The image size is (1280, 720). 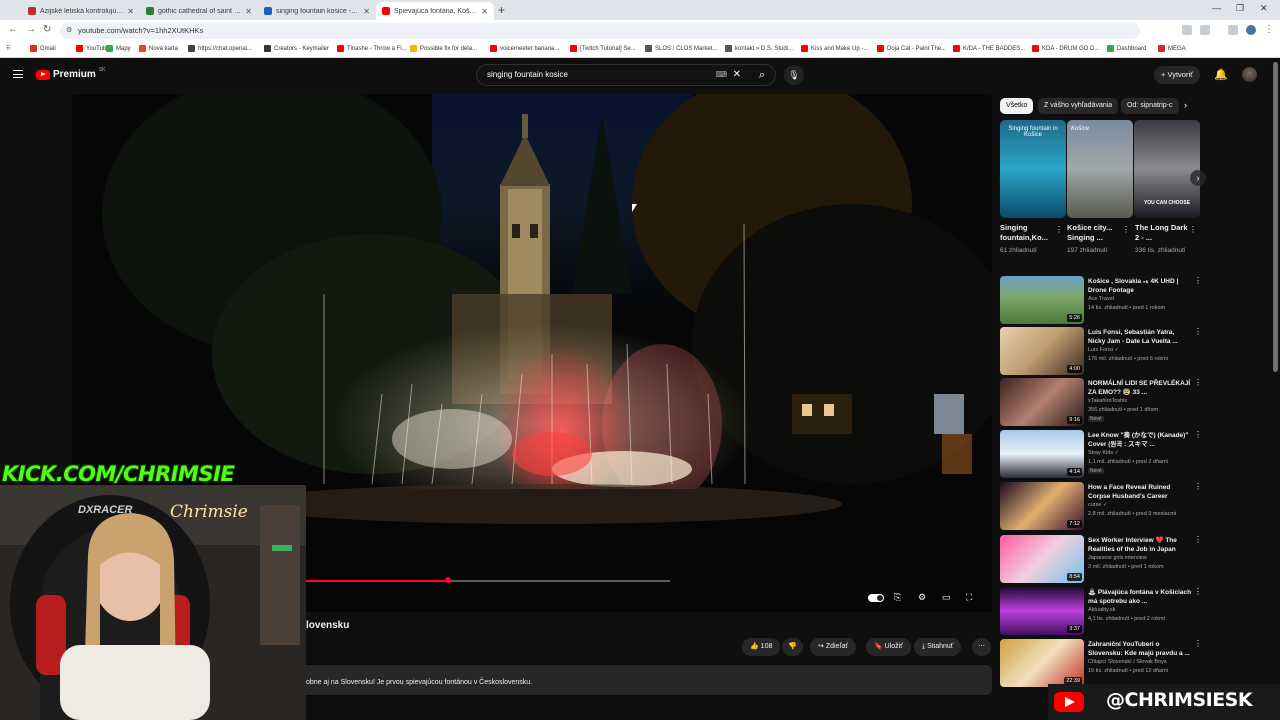 What do you see at coordinates (488, 580) in the screenshot?
I see `progress-bar` at bounding box center [488, 580].